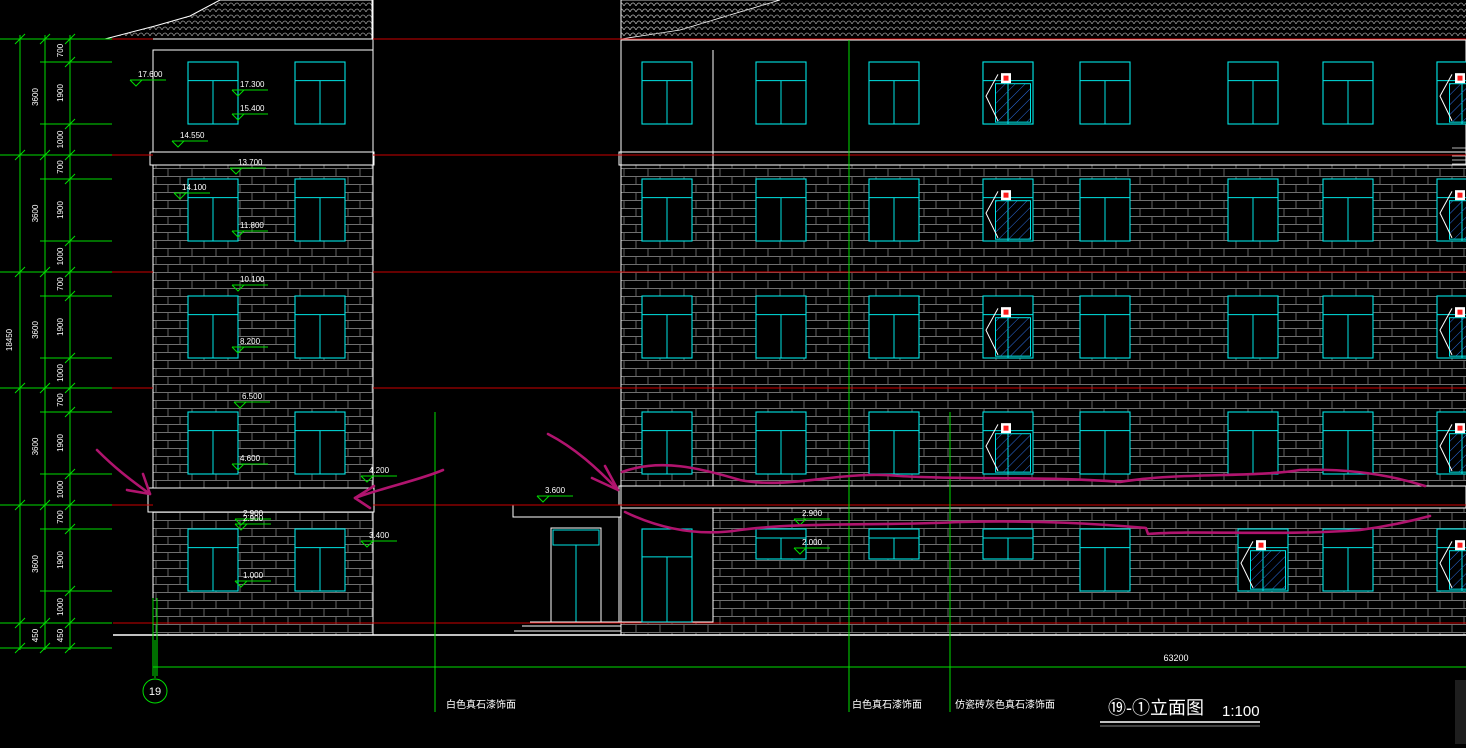  Describe the element at coordinates (192, 135) in the screenshot. I see `elevation-value: 14.550` at that location.